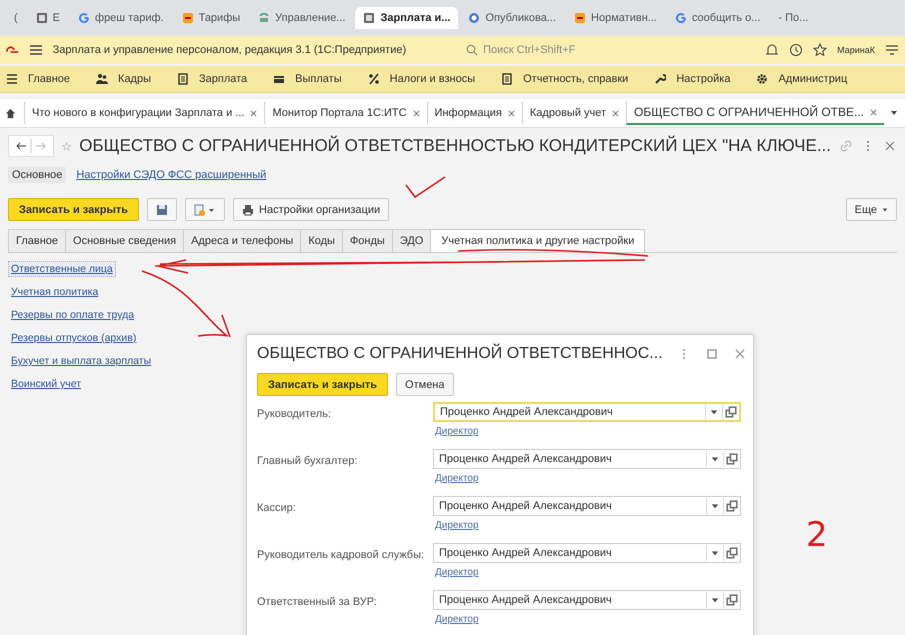 This screenshot has width=905, height=635. I want to click on section-link: Бухучет и выплата зарплаты, so click(81, 361).